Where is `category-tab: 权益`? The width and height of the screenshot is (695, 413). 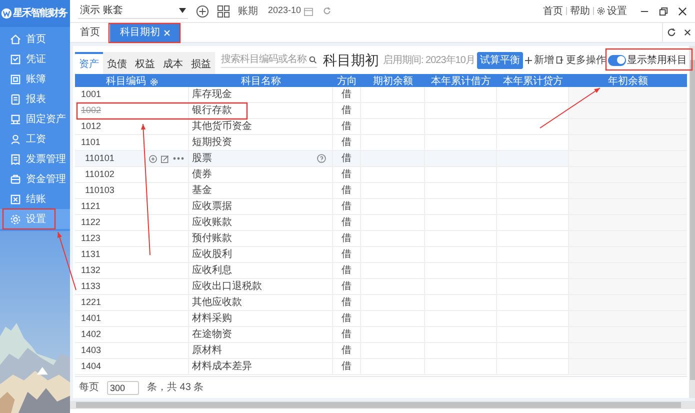 category-tab: 权益 is located at coordinates (145, 63).